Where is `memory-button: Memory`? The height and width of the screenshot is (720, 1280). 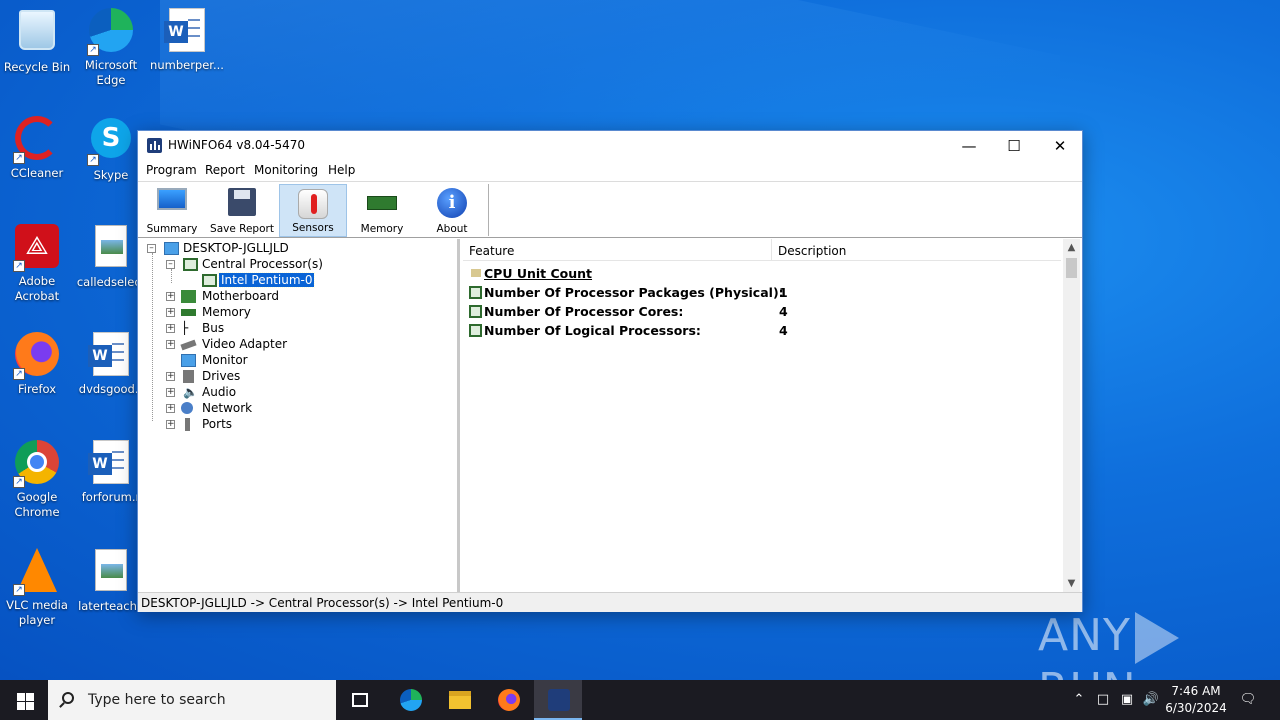 memory-button: Memory is located at coordinates (382, 210).